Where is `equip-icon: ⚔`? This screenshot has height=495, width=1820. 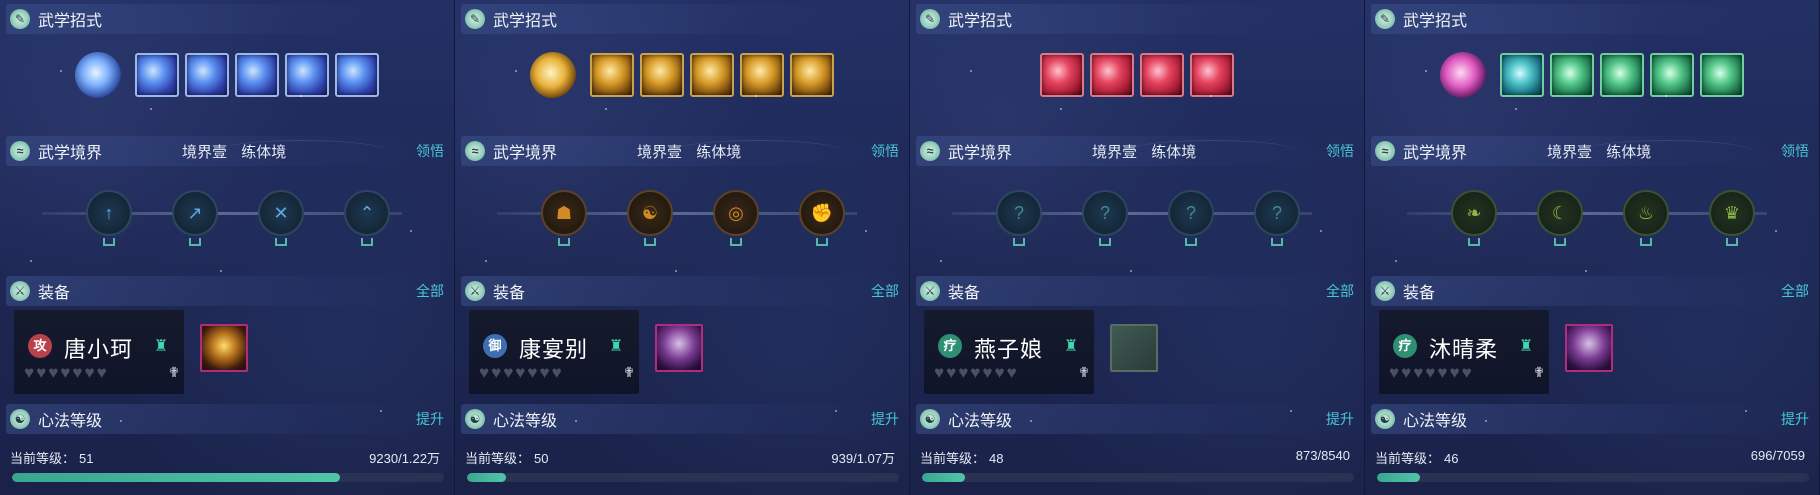 equip-icon: ⚔ is located at coordinates (475, 291).